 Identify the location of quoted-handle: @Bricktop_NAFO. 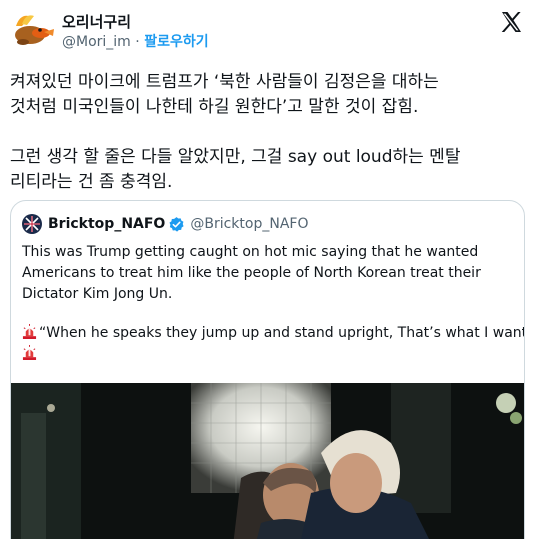
(249, 224).